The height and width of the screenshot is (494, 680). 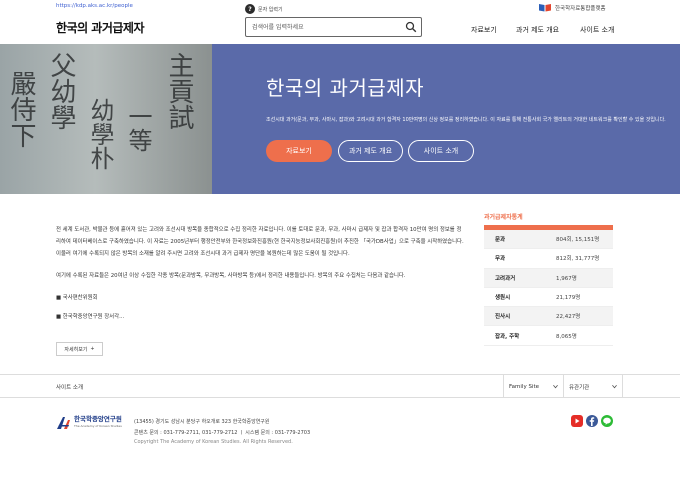 I want to click on stat-label: 진사시, so click(x=503, y=317).